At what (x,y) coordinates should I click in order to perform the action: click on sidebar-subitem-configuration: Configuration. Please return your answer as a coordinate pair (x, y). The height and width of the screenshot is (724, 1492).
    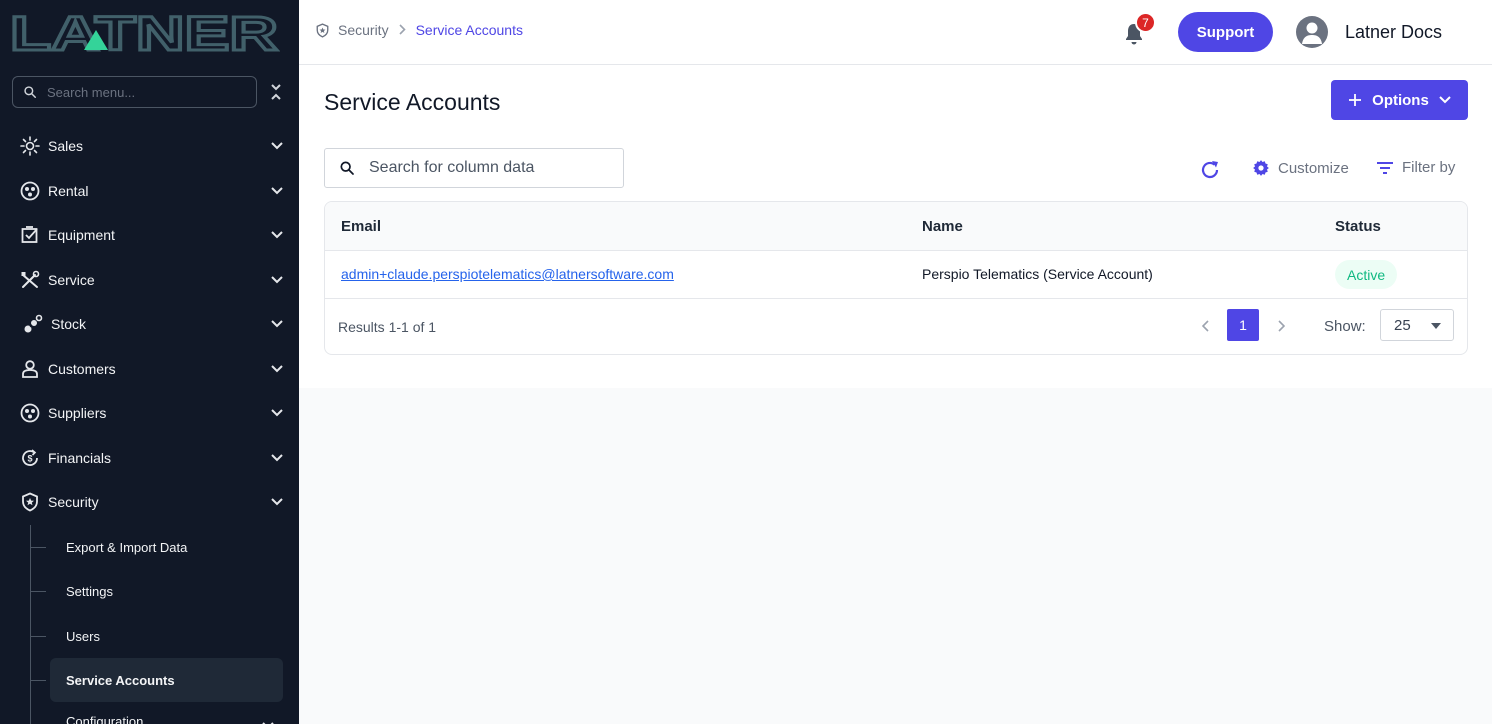
    Looking at the image, I should click on (166, 714).